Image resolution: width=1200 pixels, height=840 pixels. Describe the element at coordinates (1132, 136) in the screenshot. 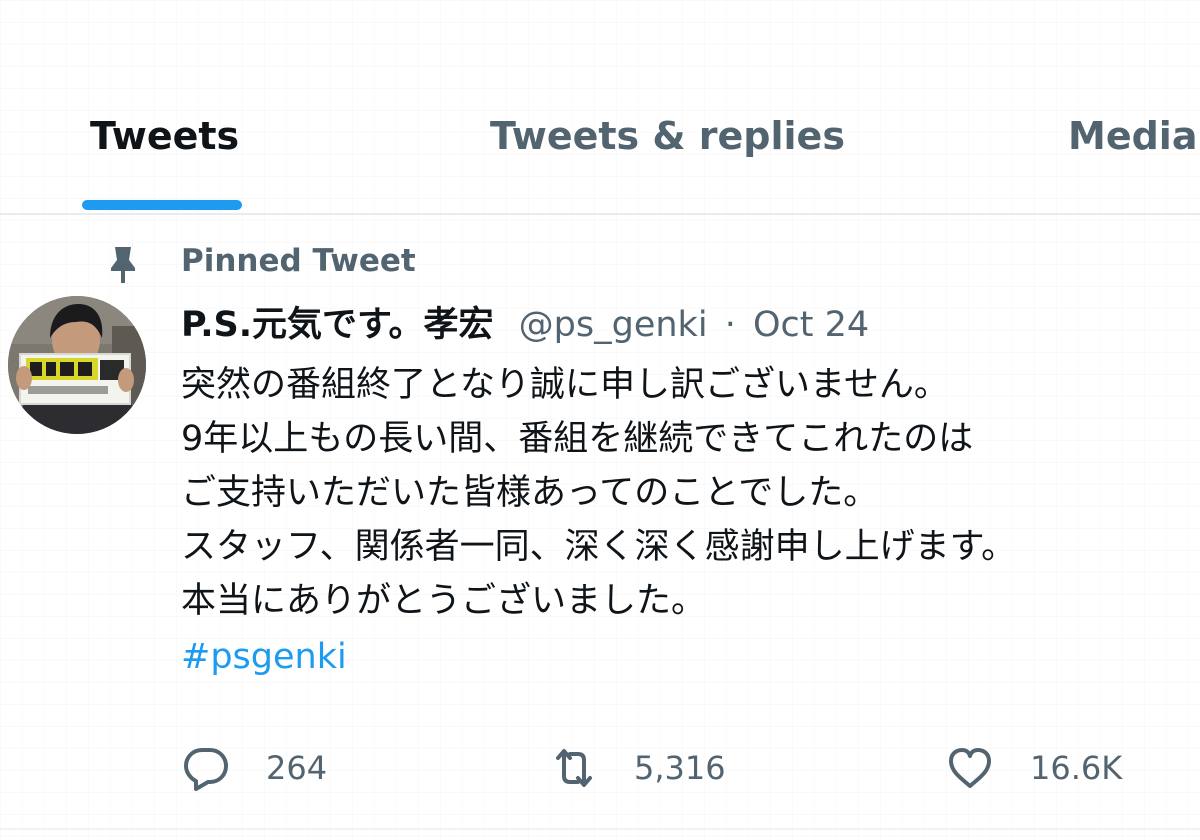

I see `tab-media: Media` at that location.